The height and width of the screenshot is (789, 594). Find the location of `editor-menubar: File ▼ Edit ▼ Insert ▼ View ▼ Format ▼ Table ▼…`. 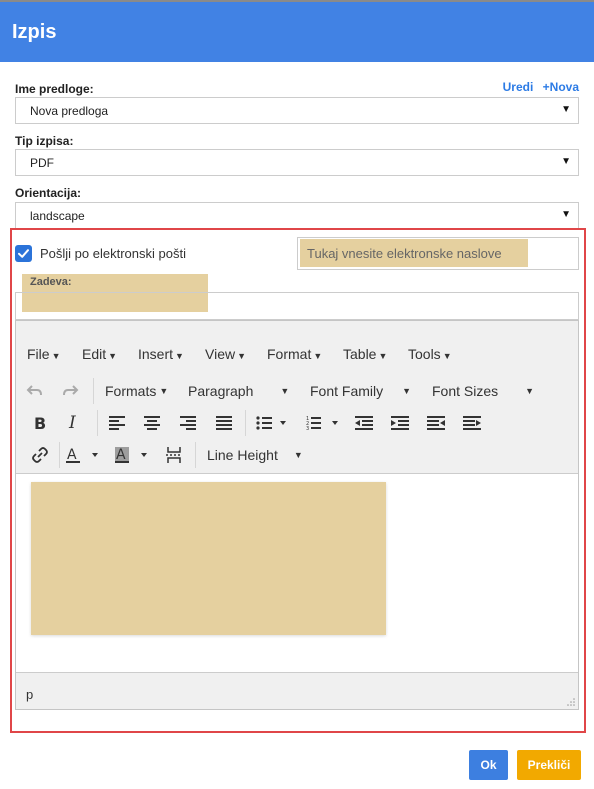

editor-menubar: File ▼ Edit ▼ Insert ▼ View ▼ Format ▼ Table ▼… is located at coordinates (297, 355).